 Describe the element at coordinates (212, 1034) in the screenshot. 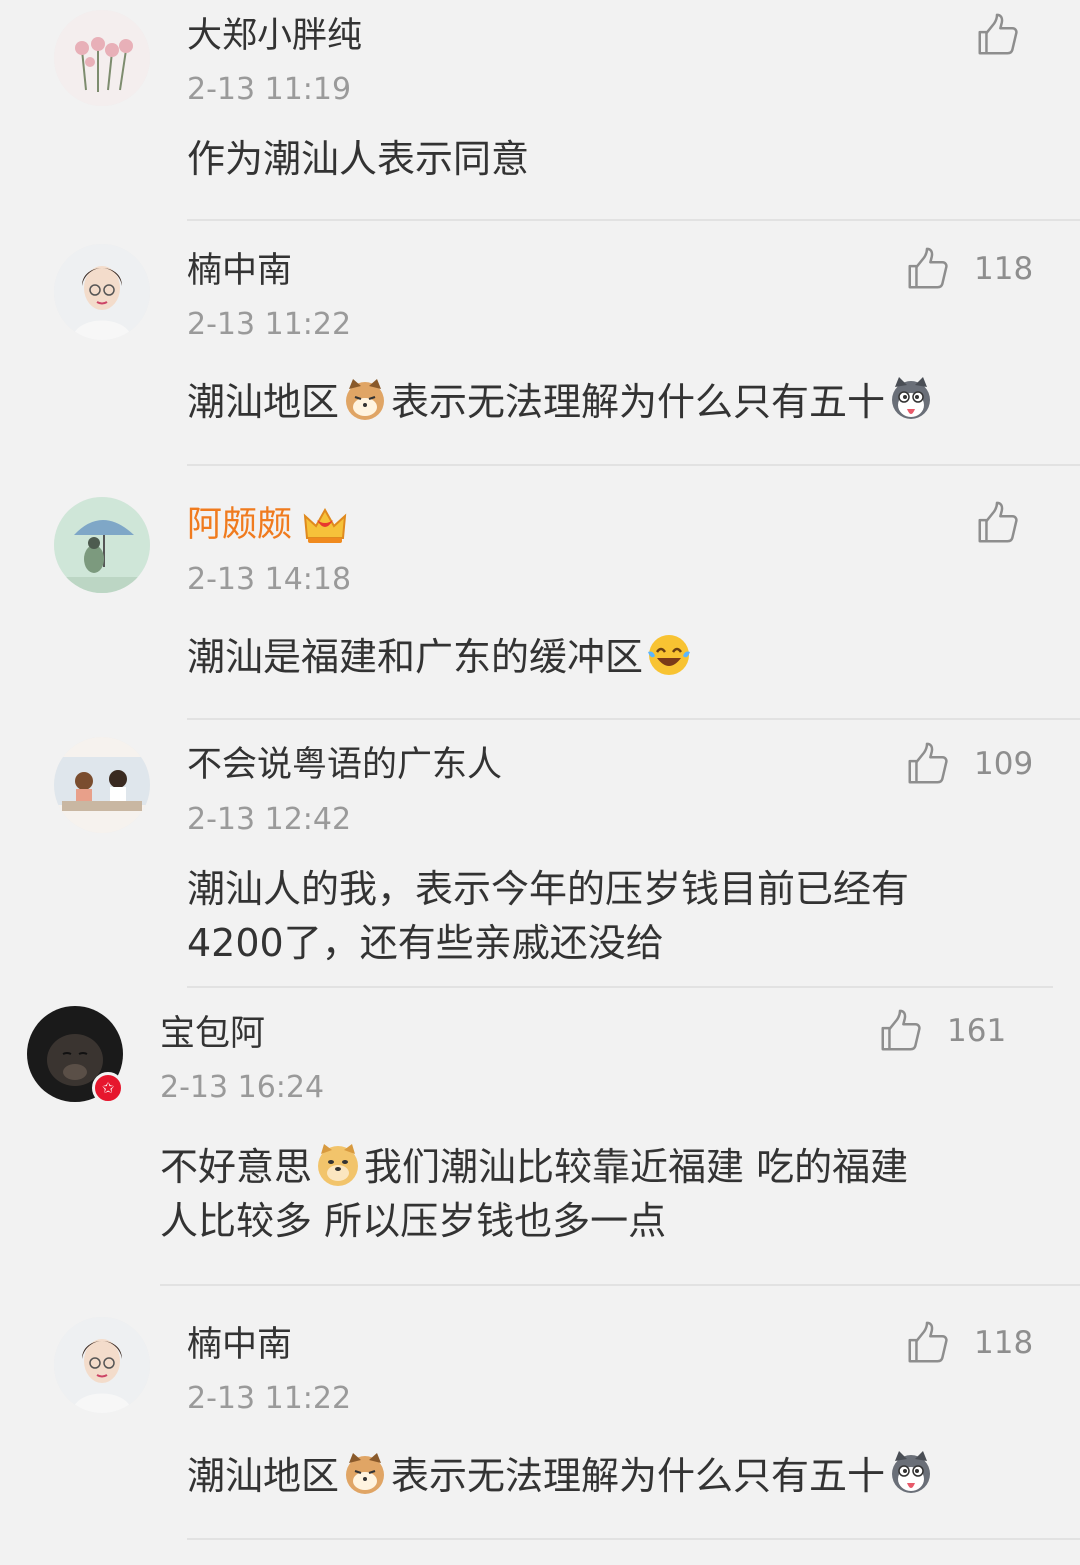

I see `username: 宝包阿` at that location.